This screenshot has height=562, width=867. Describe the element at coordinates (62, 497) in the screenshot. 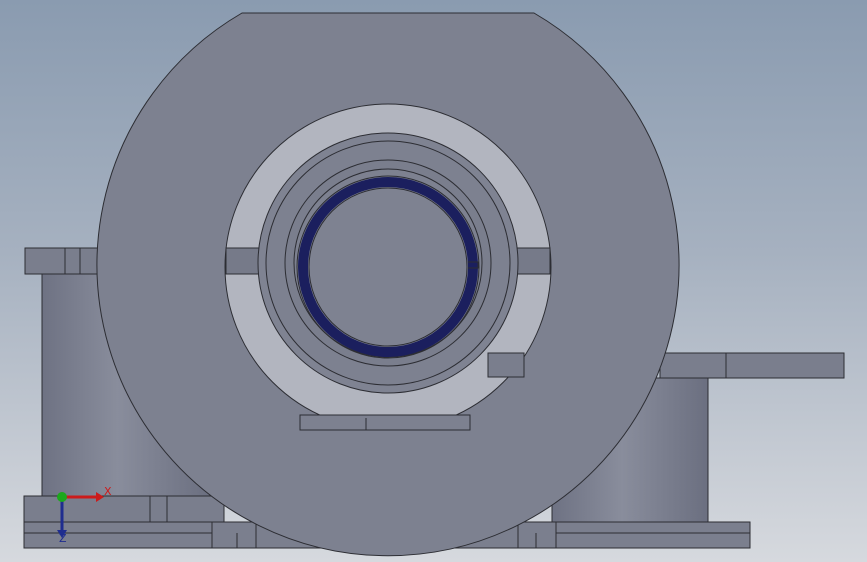

I see `y-axis-marker` at that location.